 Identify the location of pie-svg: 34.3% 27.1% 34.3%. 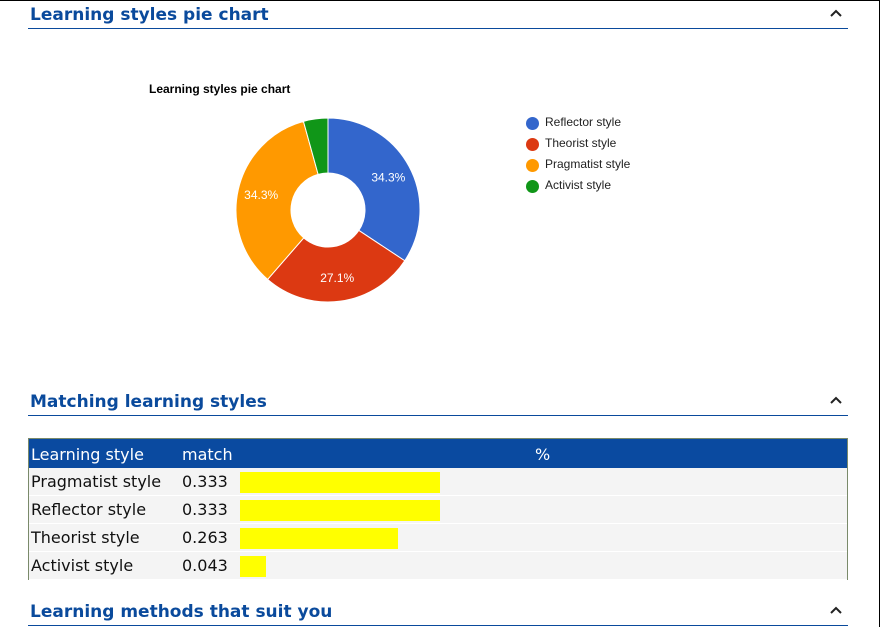
(328, 210).